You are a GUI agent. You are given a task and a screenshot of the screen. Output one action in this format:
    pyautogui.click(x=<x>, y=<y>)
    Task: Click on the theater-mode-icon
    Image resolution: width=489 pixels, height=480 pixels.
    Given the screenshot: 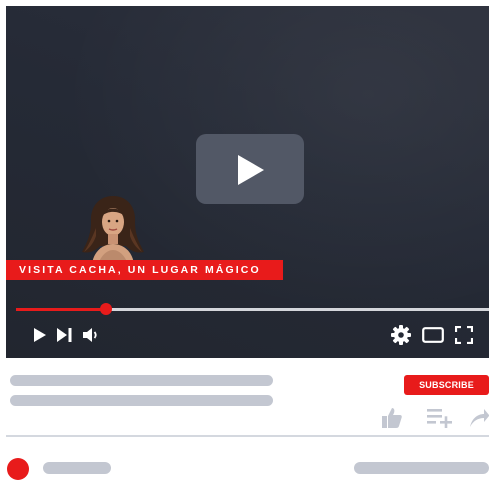 What is the action you would take?
    pyautogui.click(x=433, y=335)
    